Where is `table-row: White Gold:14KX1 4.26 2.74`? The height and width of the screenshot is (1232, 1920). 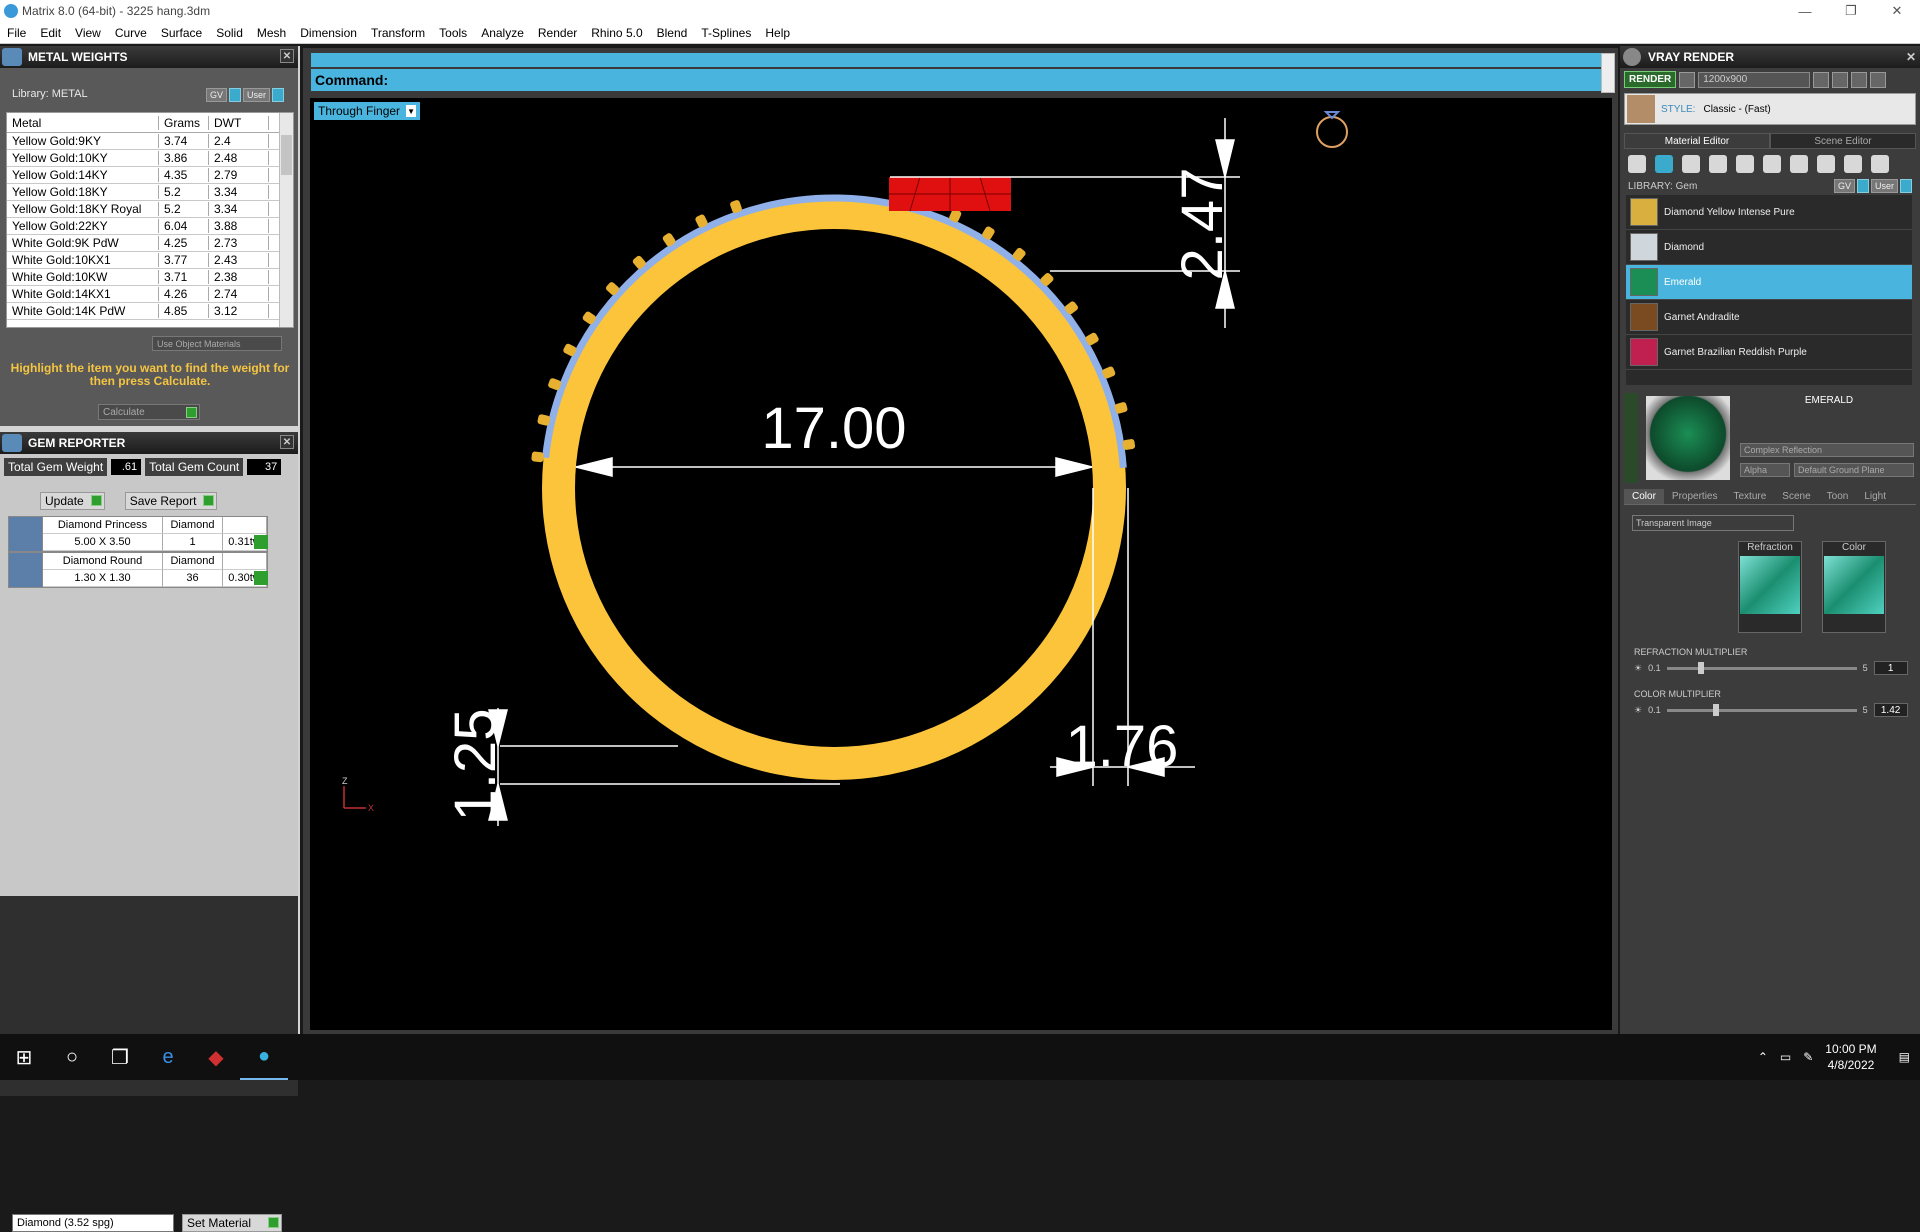 table-row: White Gold:14KX1 4.26 2.74 is located at coordinates (150, 294).